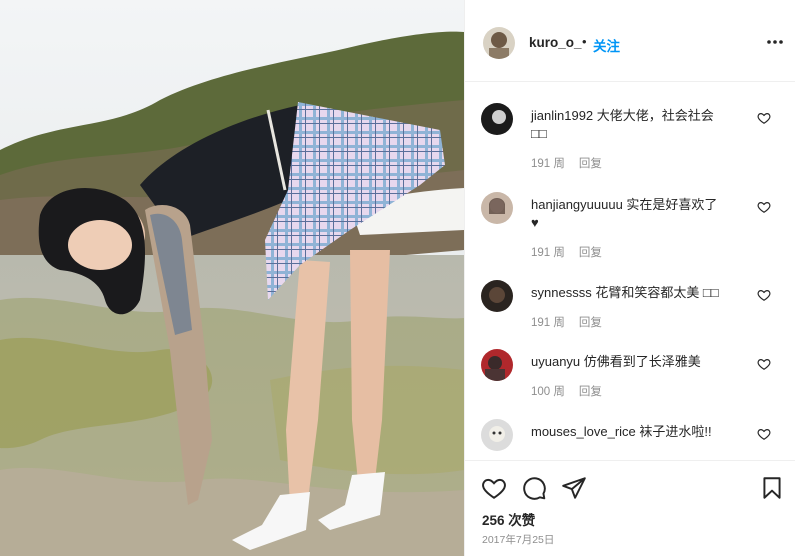  I want to click on commenter-username: uyuanyu, so click(555, 361).